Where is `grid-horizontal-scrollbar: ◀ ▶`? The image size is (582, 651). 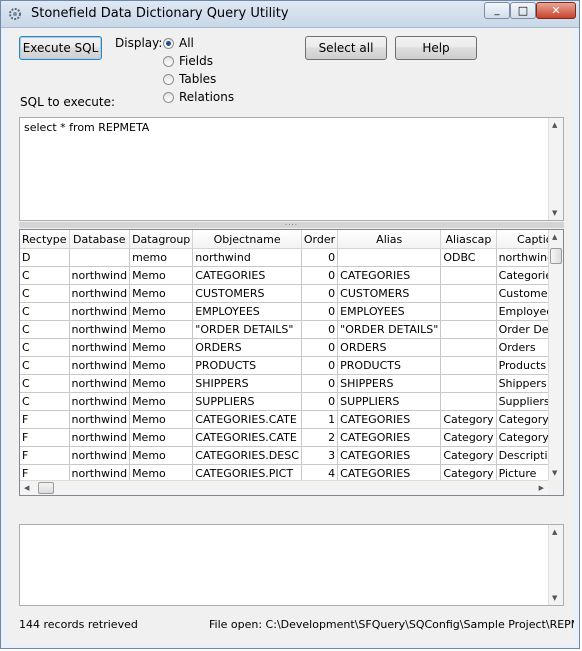 grid-horizontal-scrollbar: ◀ ▶ is located at coordinates (284, 487).